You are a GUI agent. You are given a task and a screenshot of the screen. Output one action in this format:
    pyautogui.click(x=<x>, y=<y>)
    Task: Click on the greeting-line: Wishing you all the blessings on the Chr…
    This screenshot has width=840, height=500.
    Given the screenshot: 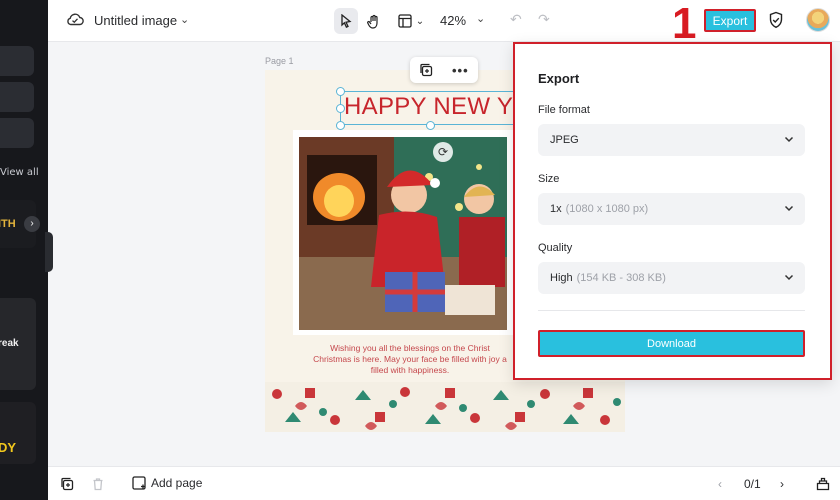 What is the action you would take?
    pyautogui.click(x=410, y=348)
    